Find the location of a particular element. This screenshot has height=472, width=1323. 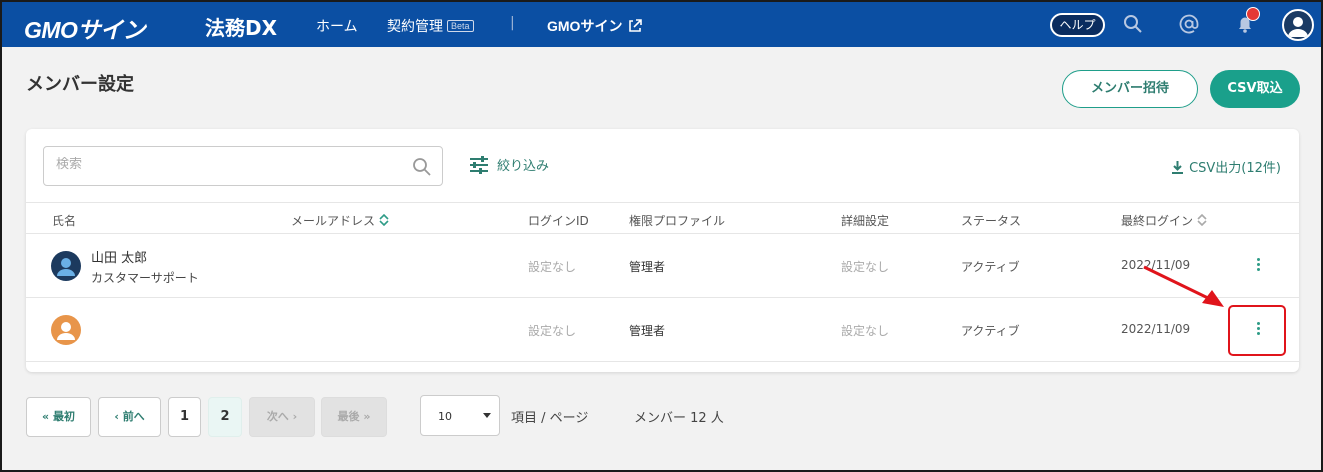

mention-icon is located at coordinates (1189, 24).